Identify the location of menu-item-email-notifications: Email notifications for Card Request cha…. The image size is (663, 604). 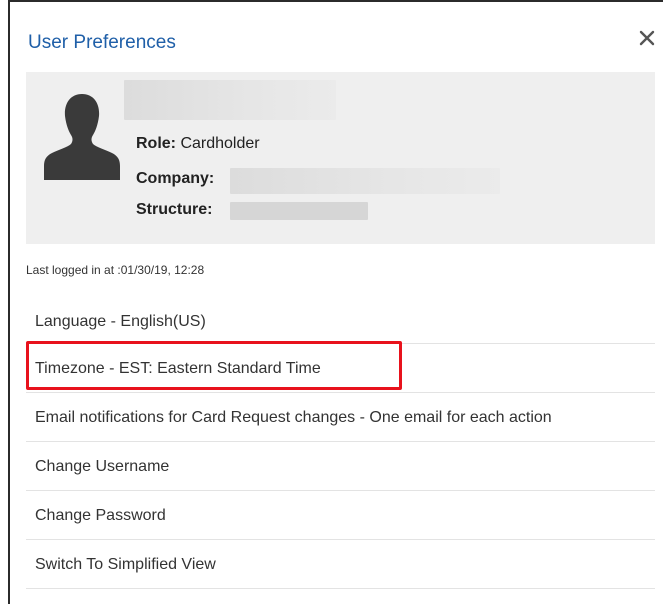
(340, 417).